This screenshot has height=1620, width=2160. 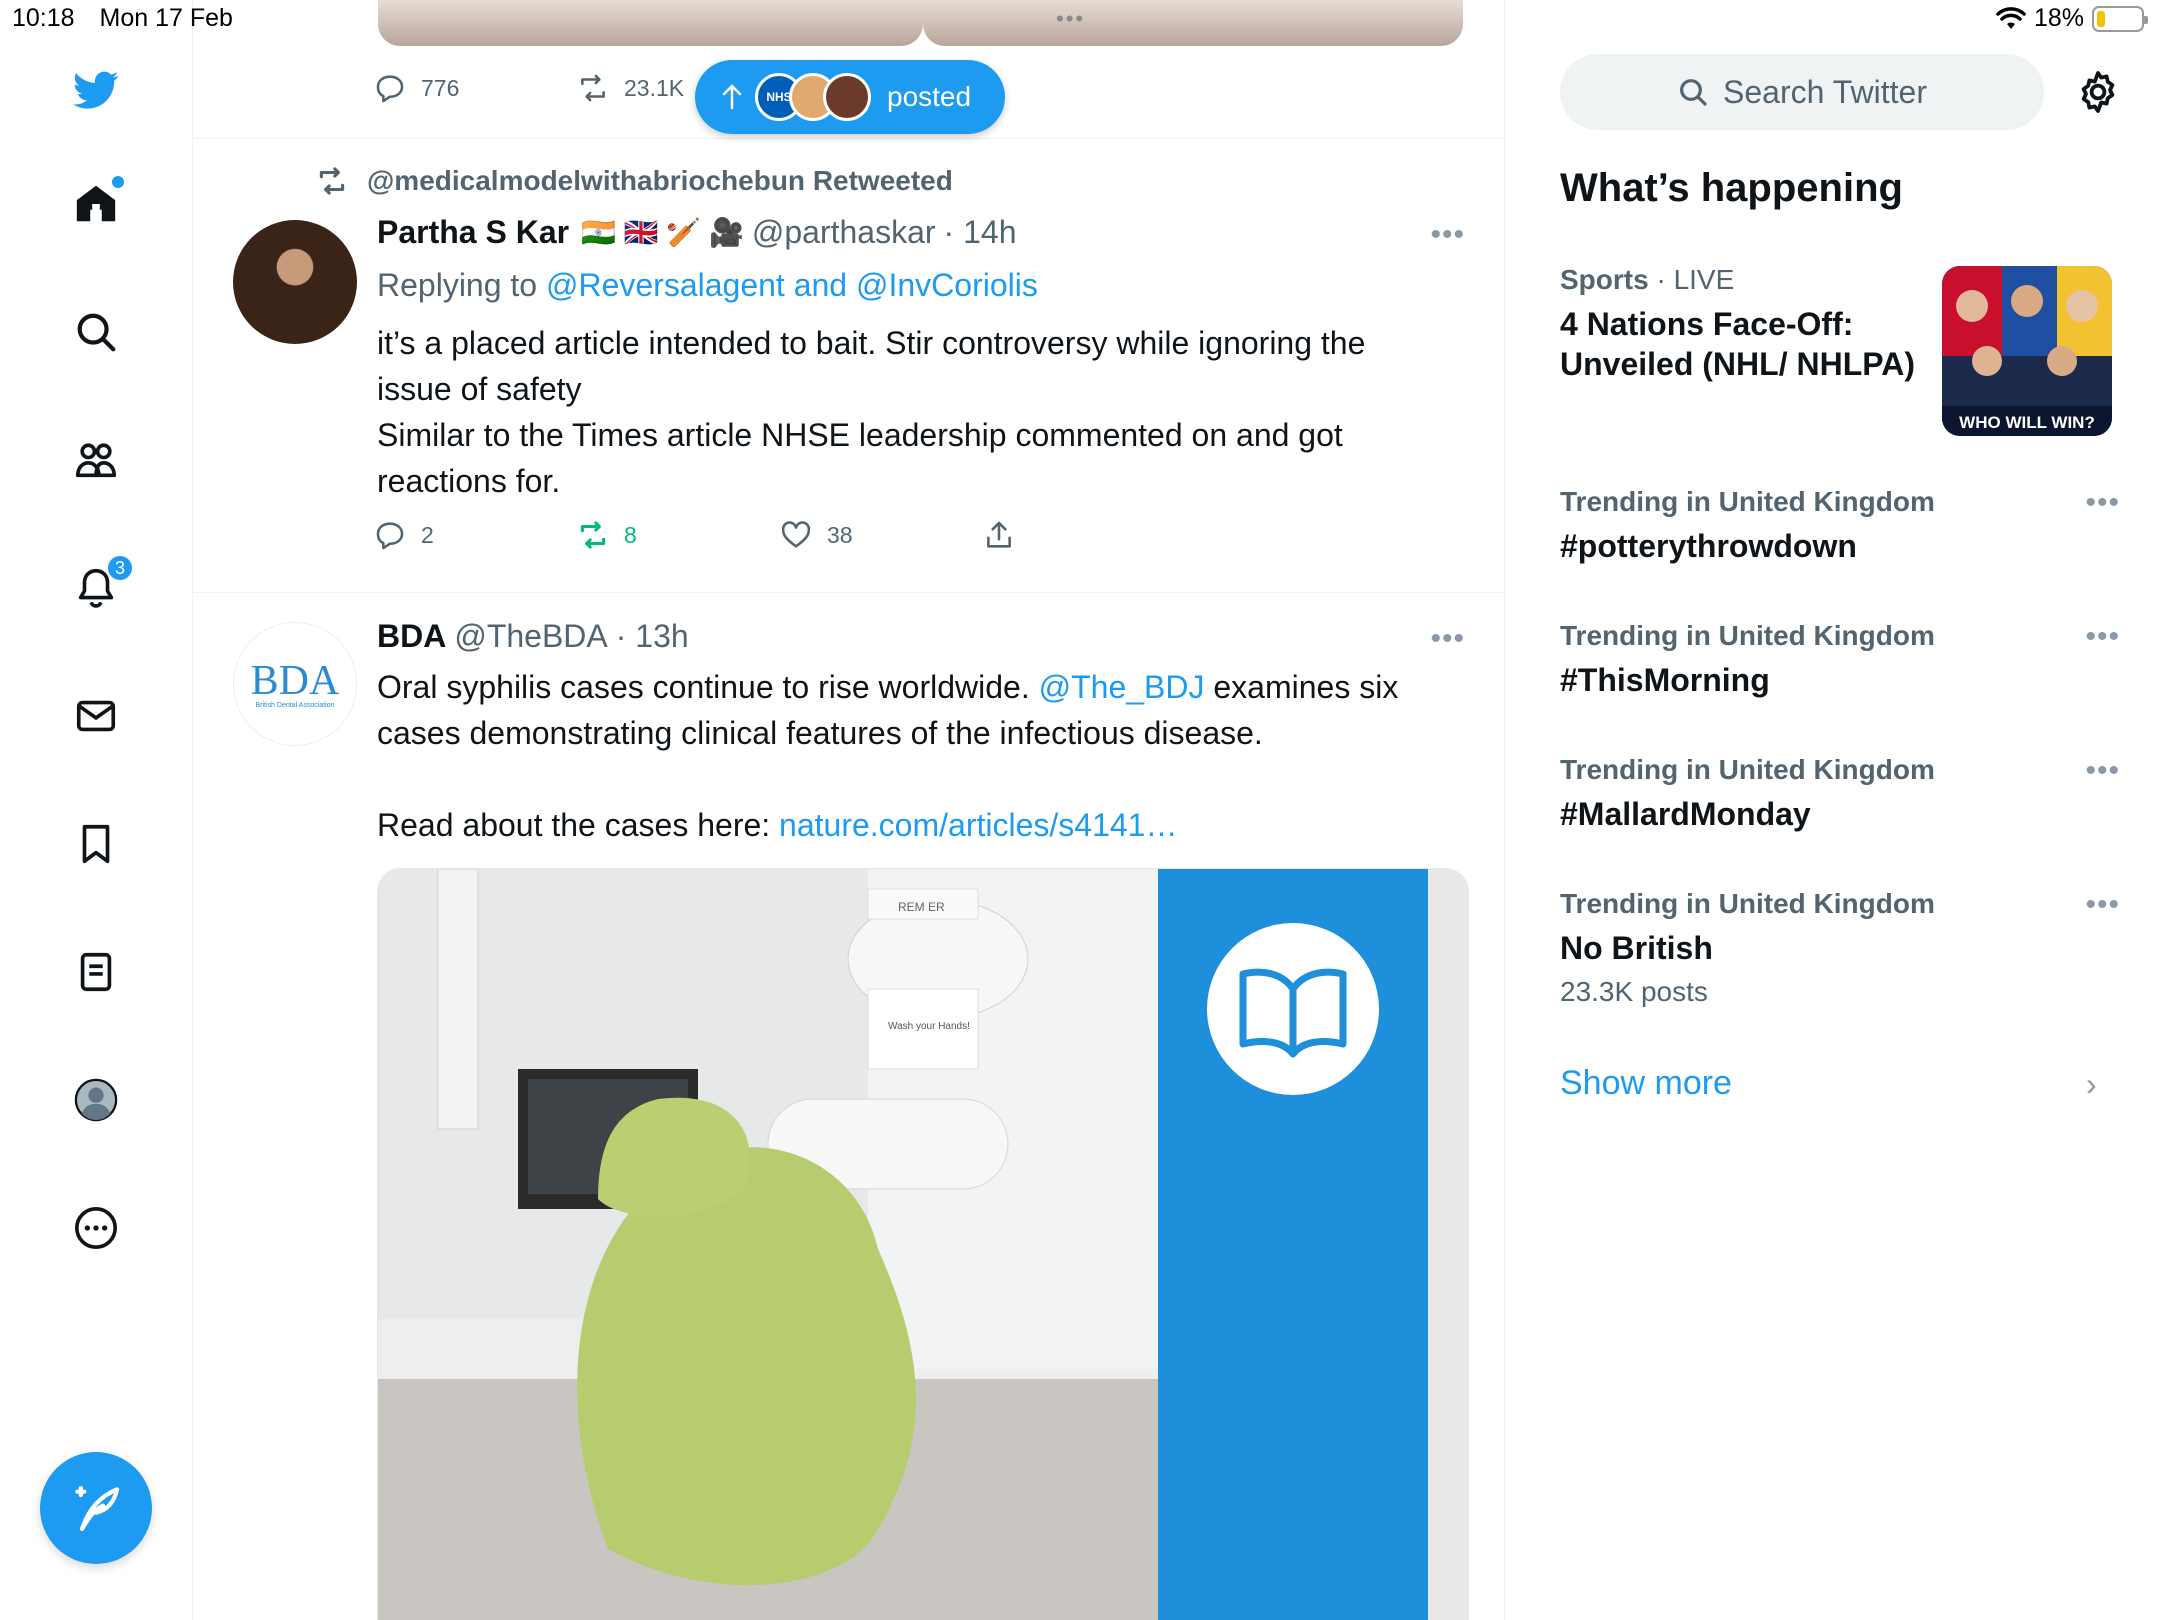 I want to click on avatar, so click(x=295, y=282).